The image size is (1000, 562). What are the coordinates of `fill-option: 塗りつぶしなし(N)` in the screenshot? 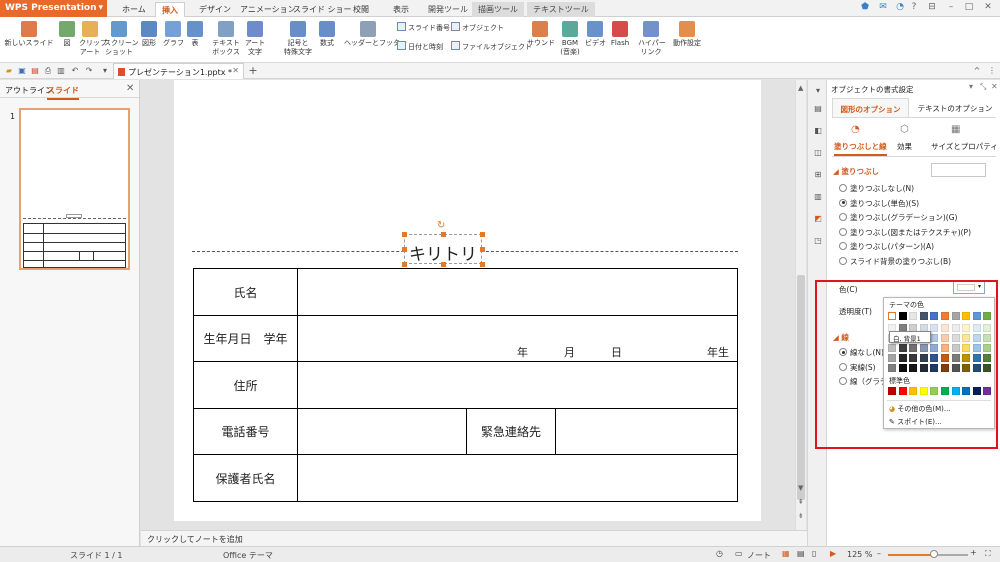 It's located at (876, 188).